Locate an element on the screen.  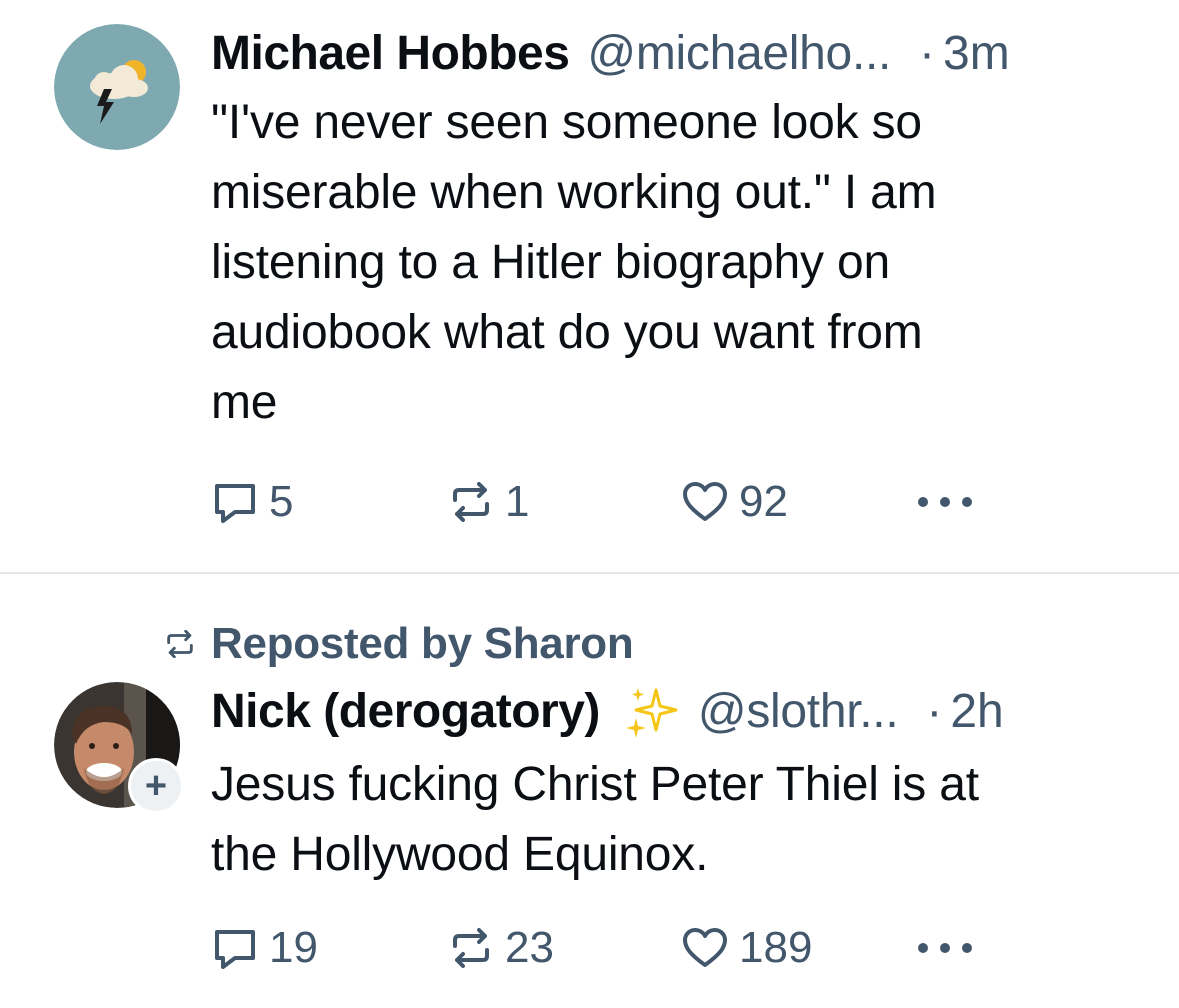
author-name: Nick (derogatory) is located at coordinates (405, 712).